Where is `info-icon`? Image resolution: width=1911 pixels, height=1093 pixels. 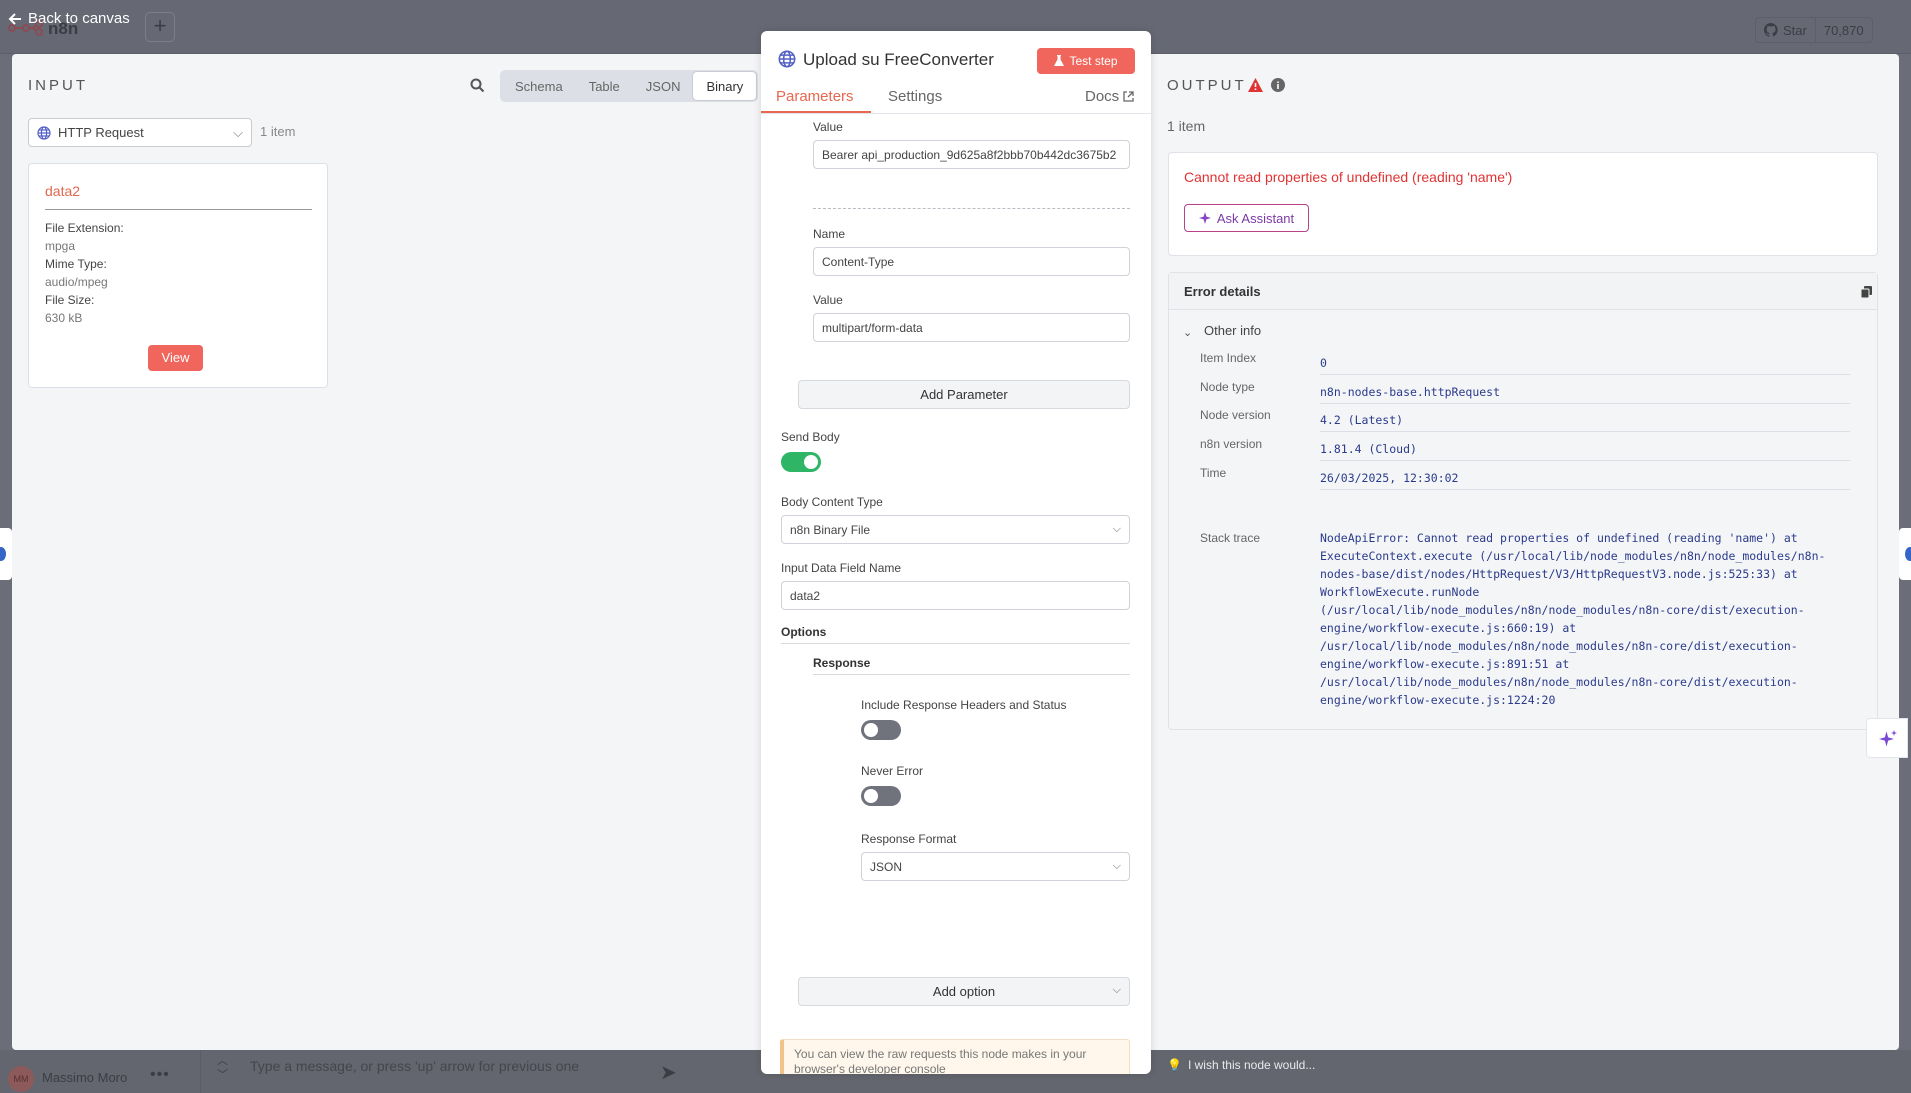 info-icon is located at coordinates (1278, 85).